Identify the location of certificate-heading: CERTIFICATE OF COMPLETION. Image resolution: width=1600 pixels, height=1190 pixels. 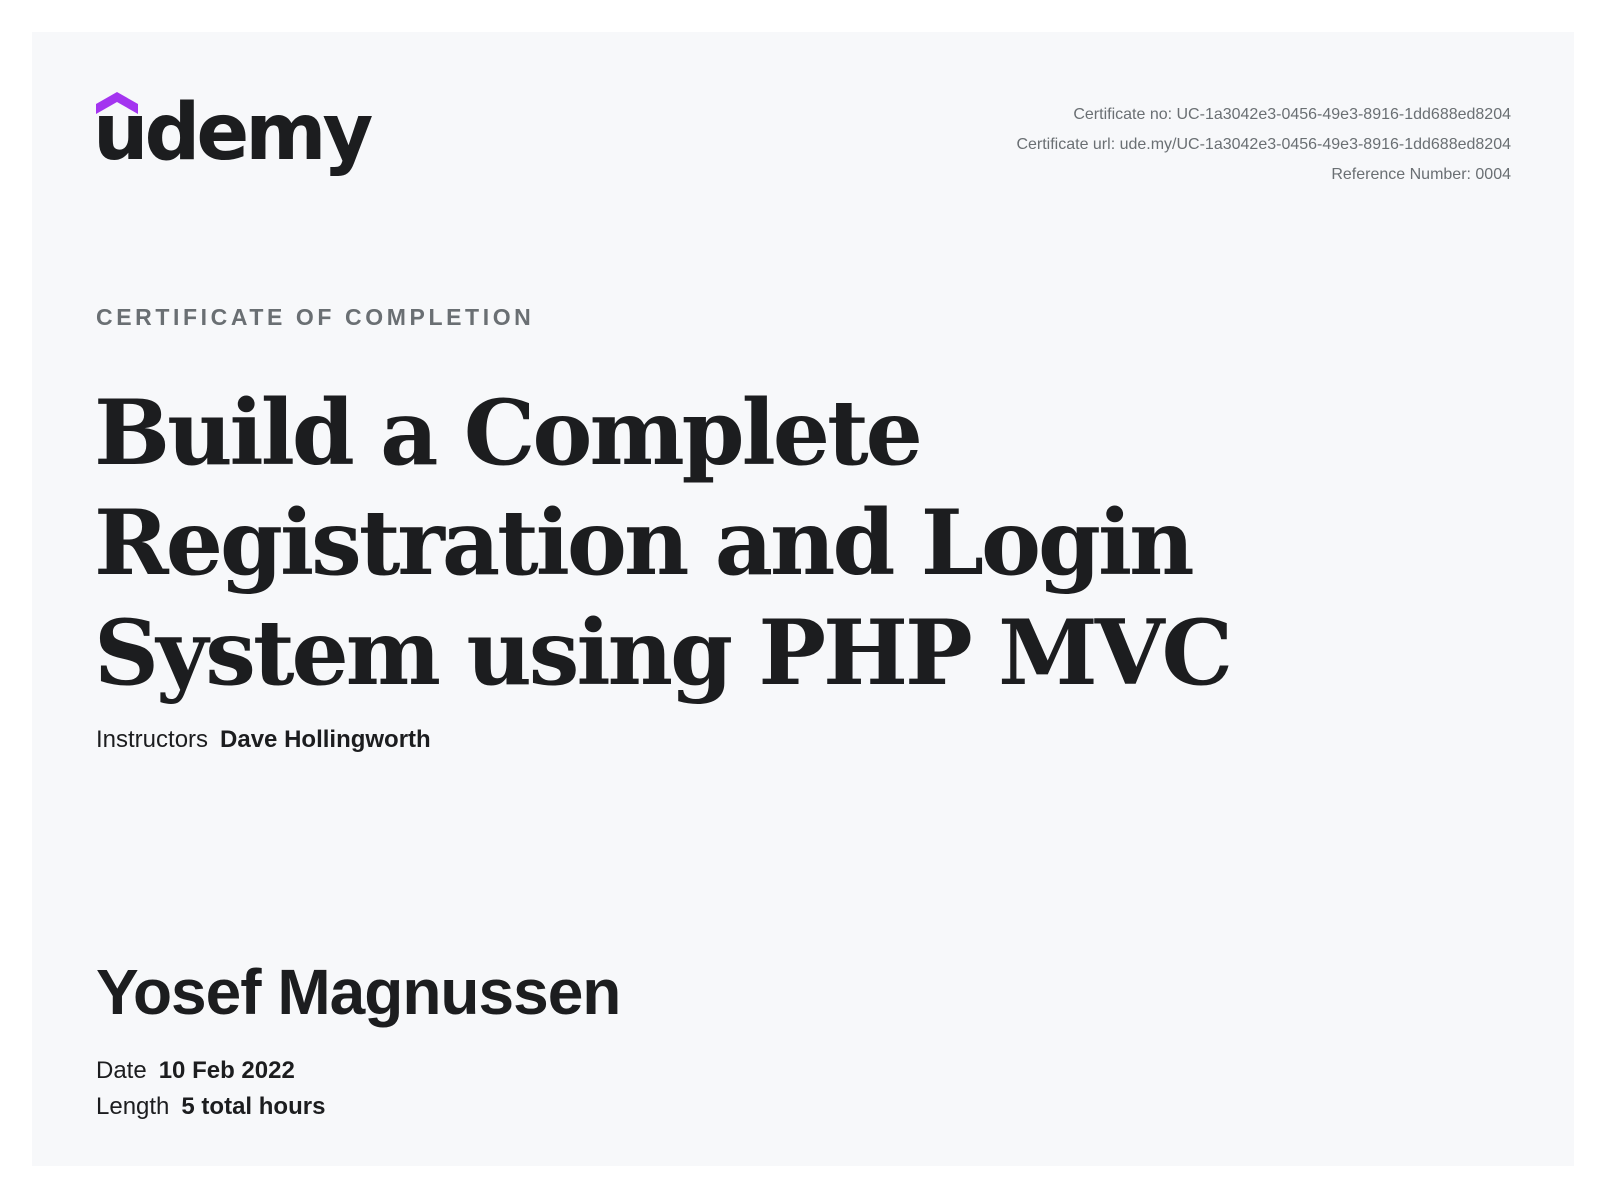
(315, 317).